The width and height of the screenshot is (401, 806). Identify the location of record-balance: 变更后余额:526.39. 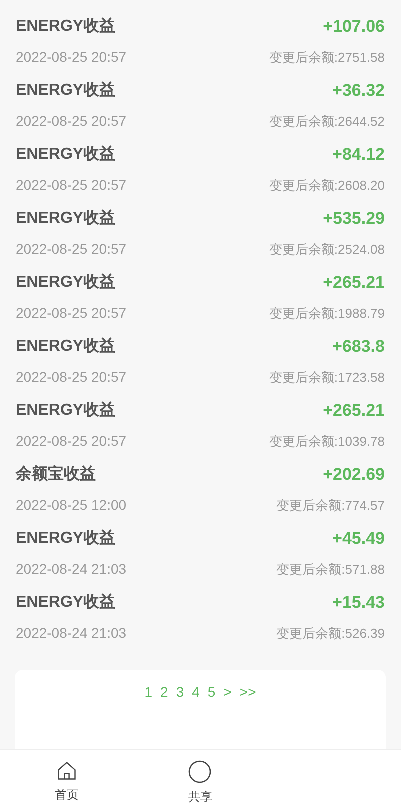
(330, 633).